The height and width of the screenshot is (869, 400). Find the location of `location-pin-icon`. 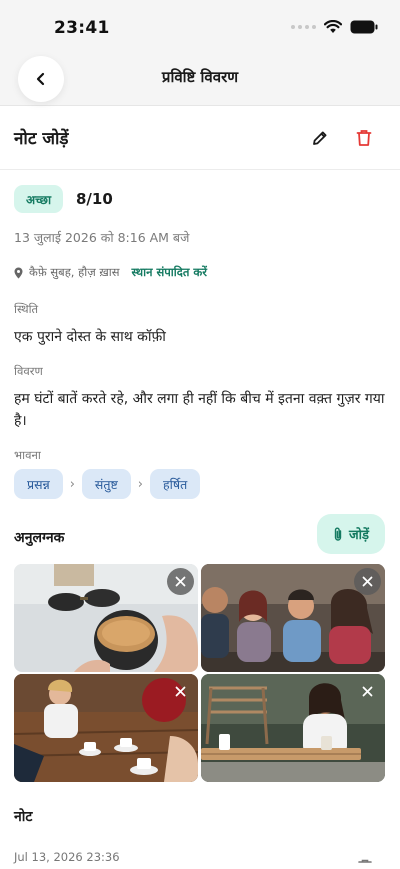

location-pin-icon is located at coordinates (18, 272).